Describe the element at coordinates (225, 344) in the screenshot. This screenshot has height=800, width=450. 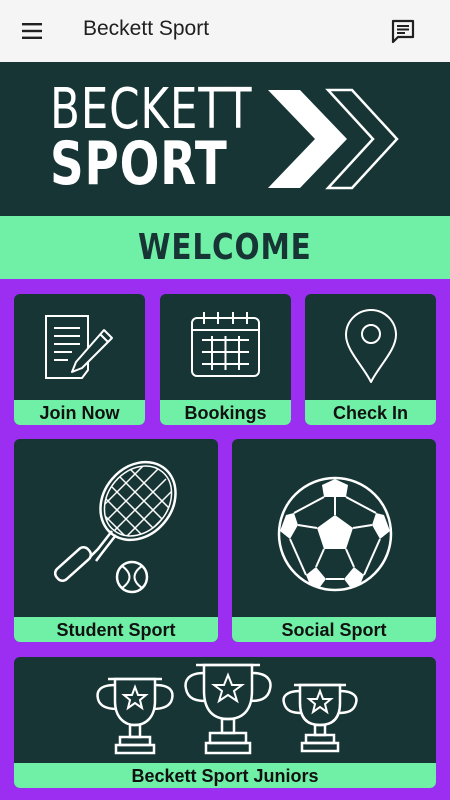
I see `calendar-icon` at that location.